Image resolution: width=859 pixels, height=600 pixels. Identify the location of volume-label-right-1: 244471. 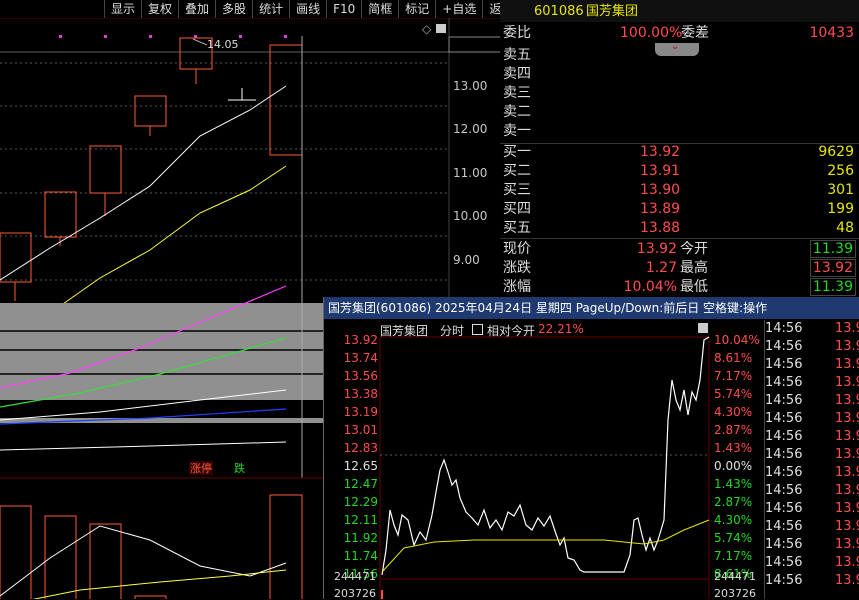
(735, 576).